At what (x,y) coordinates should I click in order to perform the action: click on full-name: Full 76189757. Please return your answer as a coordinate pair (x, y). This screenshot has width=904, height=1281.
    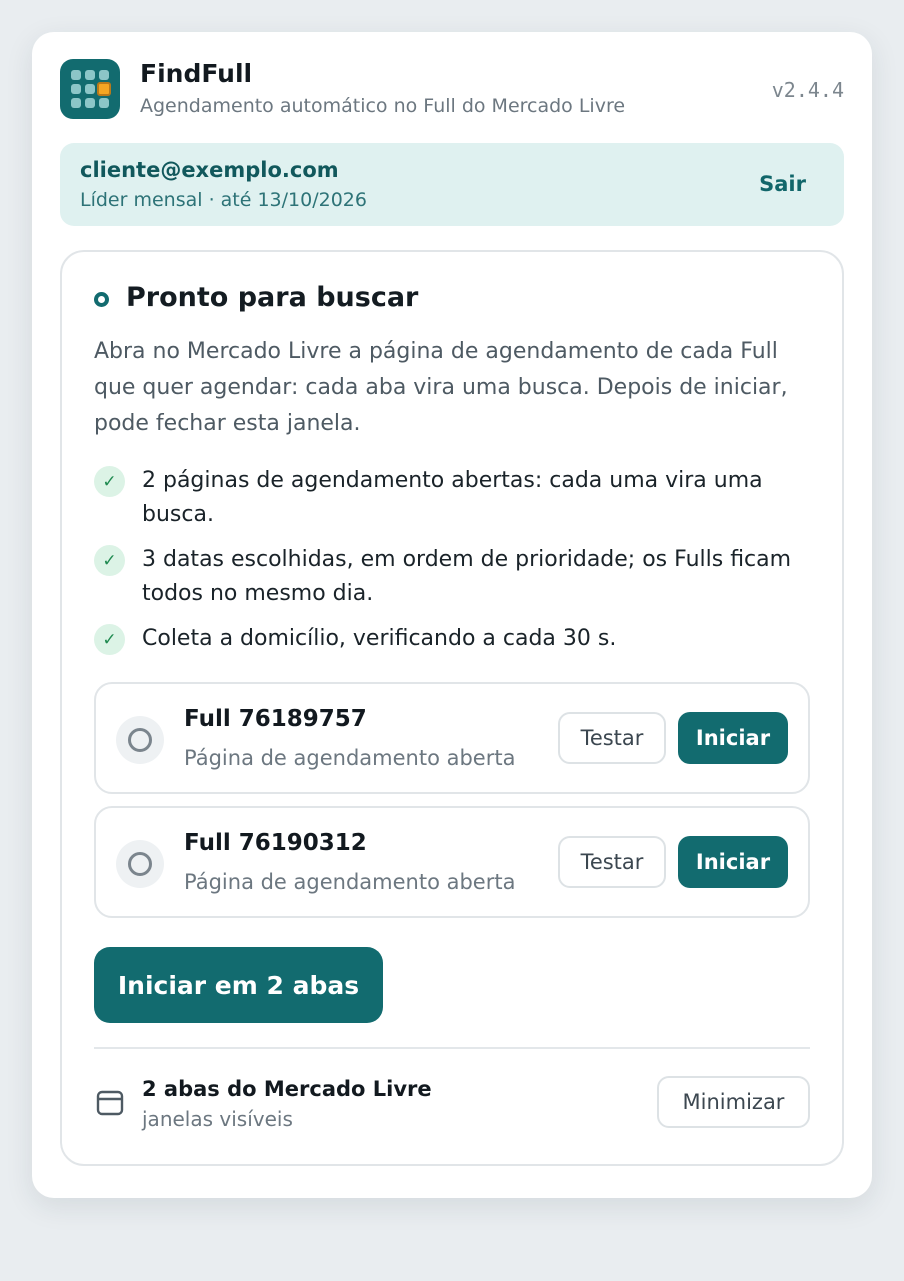
    Looking at the image, I should click on (275, 719).